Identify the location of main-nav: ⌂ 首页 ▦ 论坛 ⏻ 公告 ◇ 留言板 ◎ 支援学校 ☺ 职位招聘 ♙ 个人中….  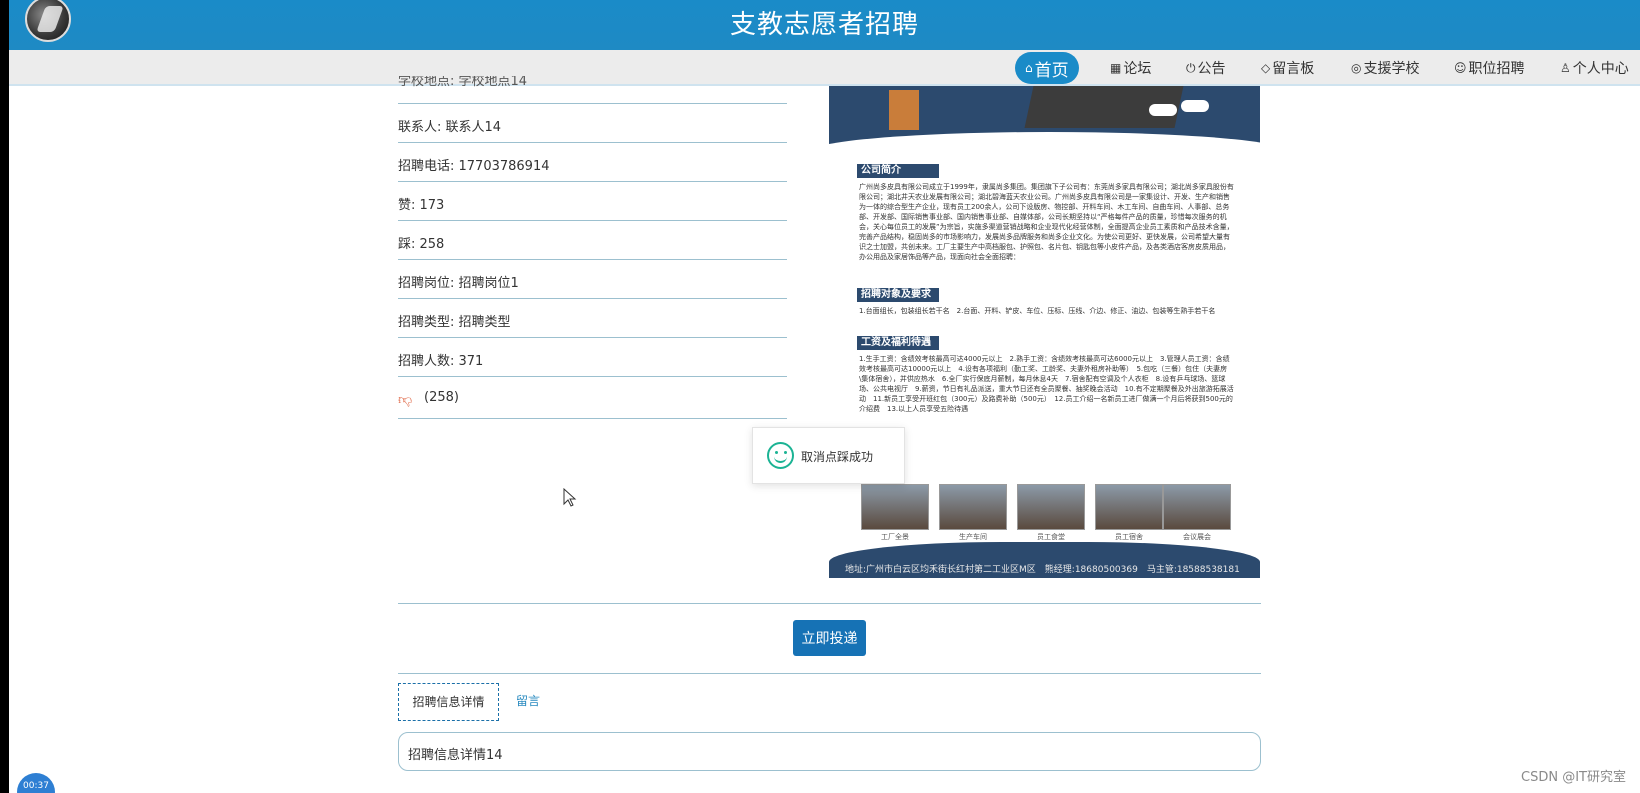
(824, 68).